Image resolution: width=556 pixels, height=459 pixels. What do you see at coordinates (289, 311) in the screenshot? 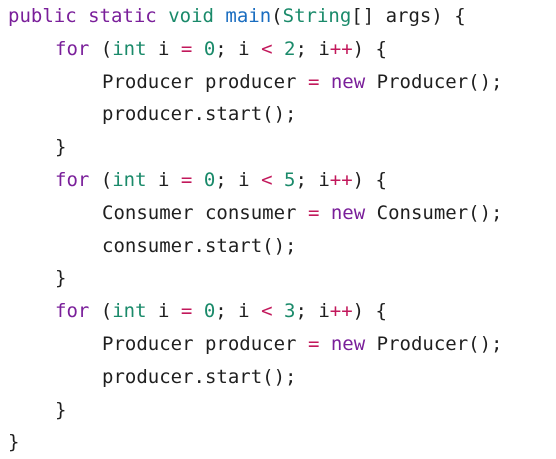
I see `loop-limit: 3` at bounding box center [289, 311].